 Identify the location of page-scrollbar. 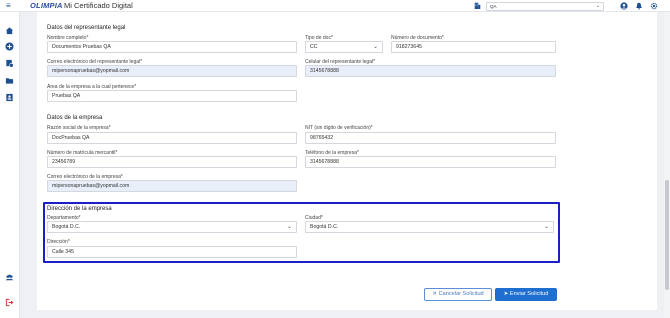
(667, 165).